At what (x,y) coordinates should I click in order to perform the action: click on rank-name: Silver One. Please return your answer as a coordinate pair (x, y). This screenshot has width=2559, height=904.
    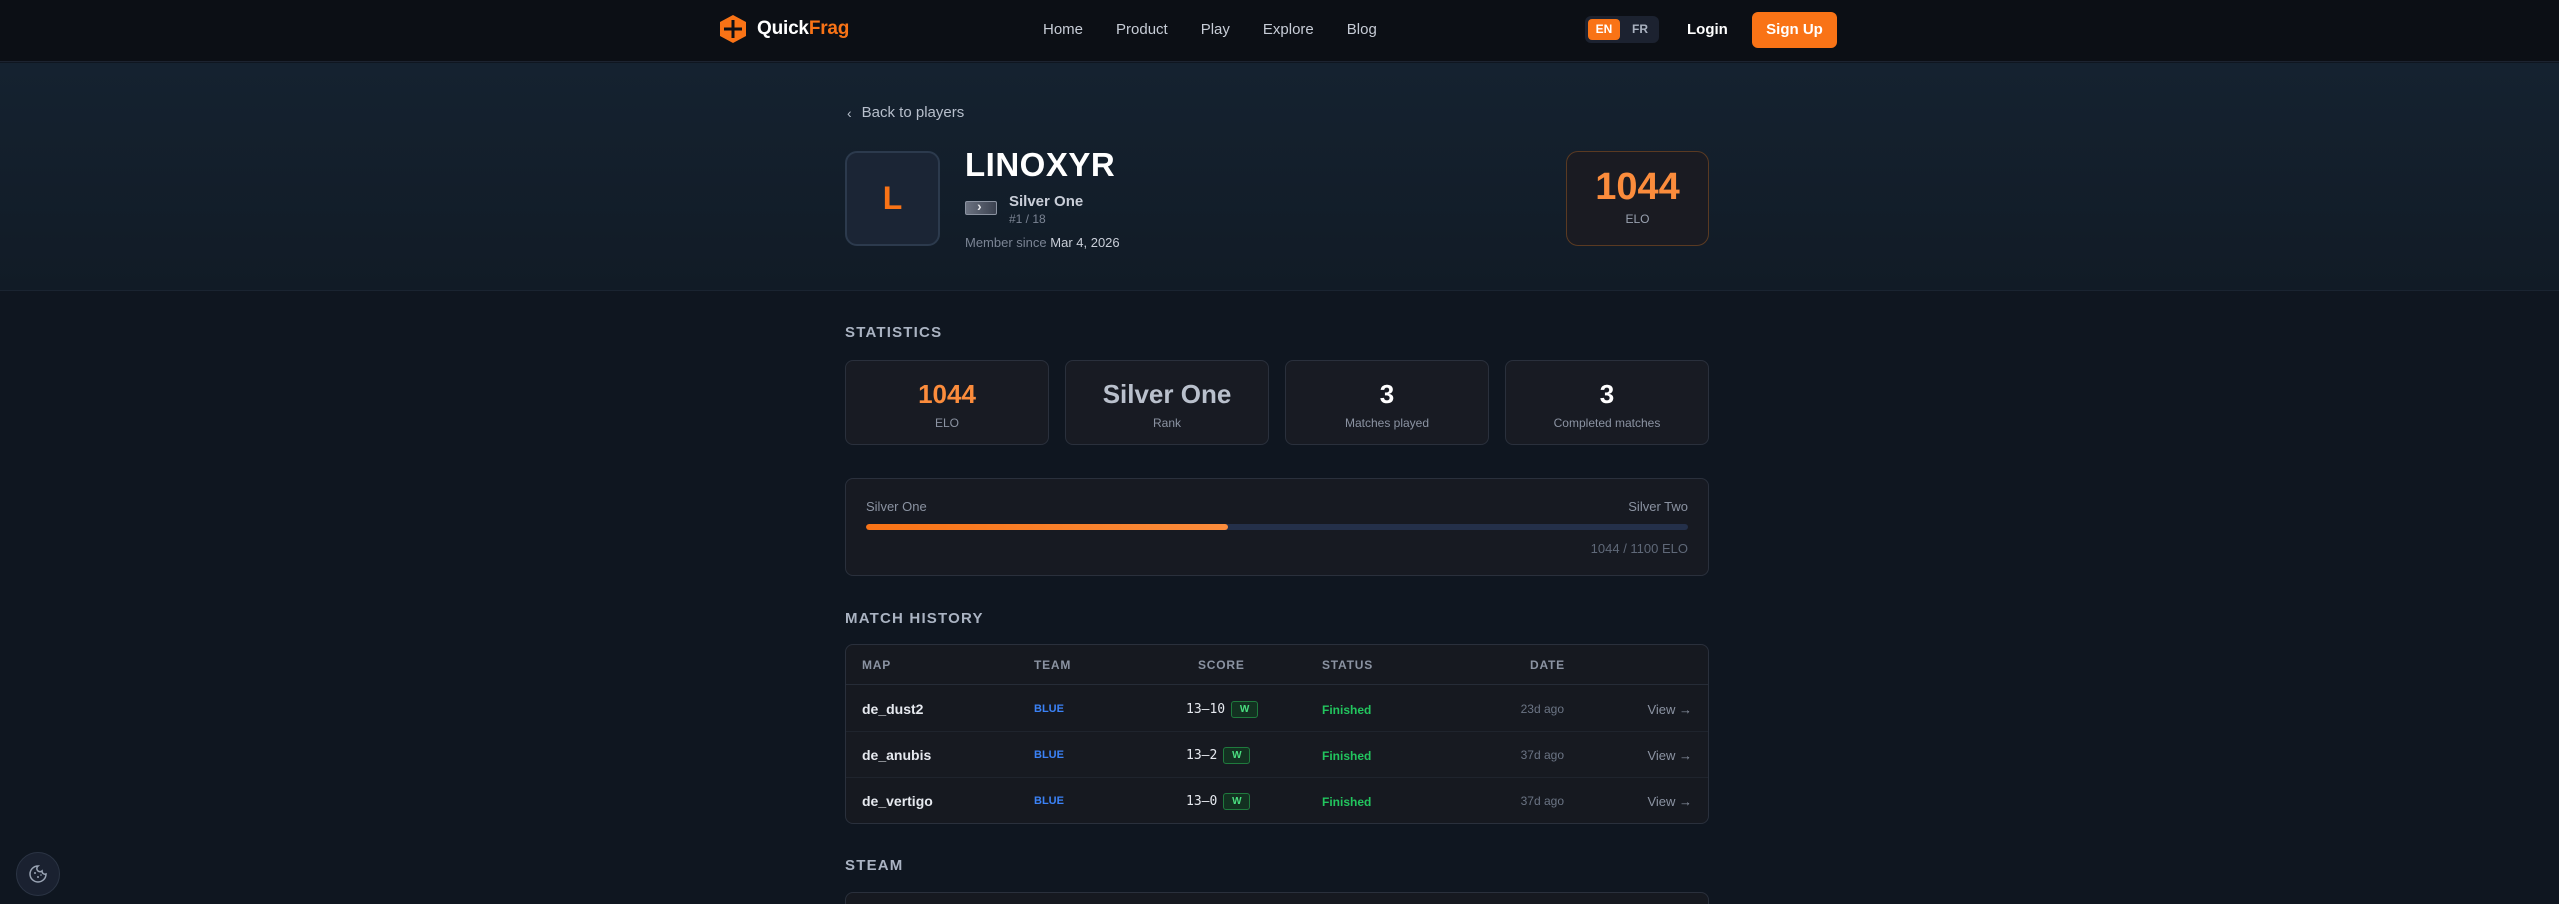
    Looking at the image, I should click on (1046, 201).